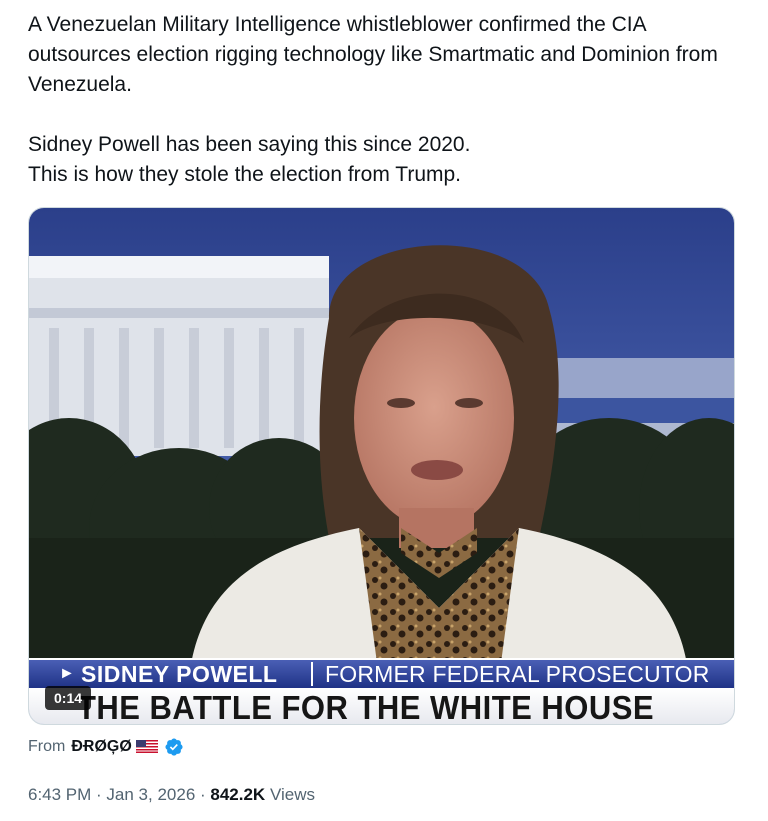  Describe the element at coordinates (67, 673) in the screenshot. I see `chyron-arrow-icon: ►` at that location.